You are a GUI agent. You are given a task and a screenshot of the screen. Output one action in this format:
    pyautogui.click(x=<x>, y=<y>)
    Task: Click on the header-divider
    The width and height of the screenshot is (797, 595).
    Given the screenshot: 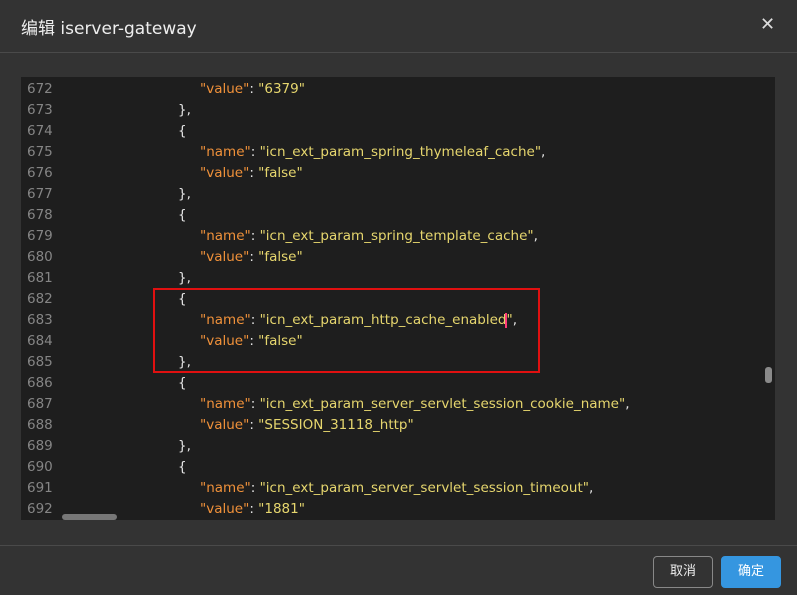 What is the action you would take?
    pyautogui.click(x=398, y=52)
    